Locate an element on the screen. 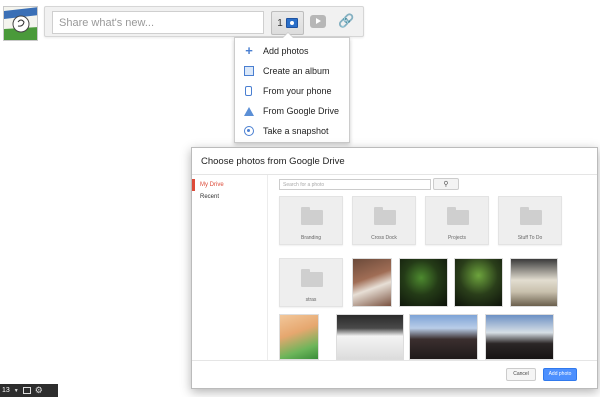 The image size is (600, 397). folder-tile: Stuff To Do is located at coordinates (530, 220).